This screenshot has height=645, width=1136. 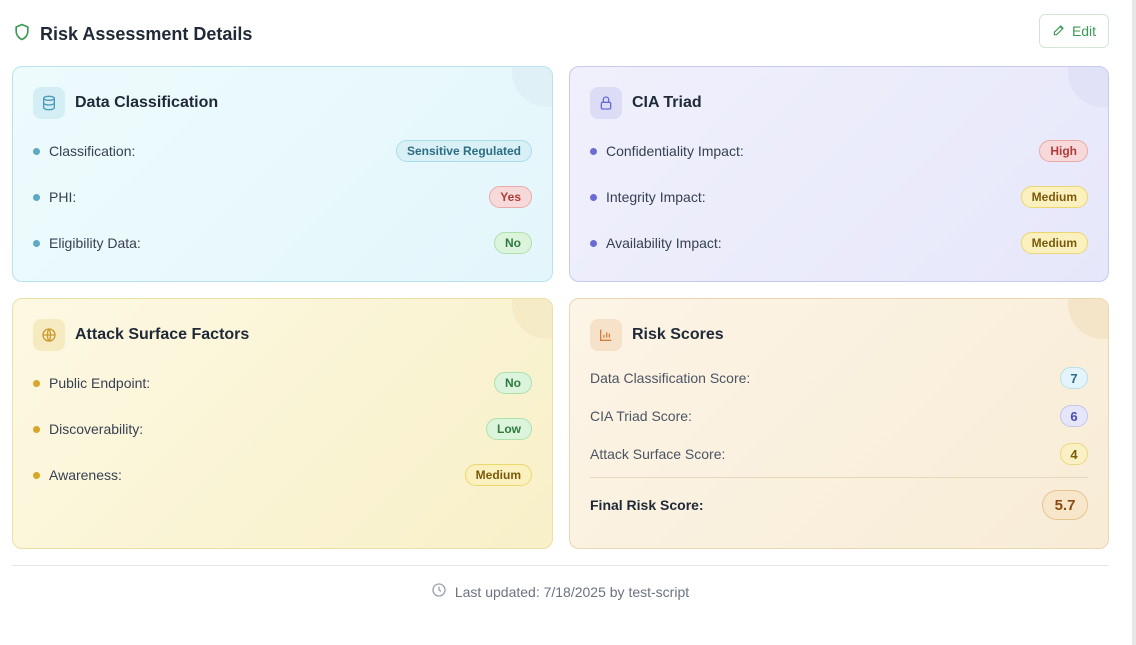 I want to click on scrollbar-track, so click(x=1134, y=322).